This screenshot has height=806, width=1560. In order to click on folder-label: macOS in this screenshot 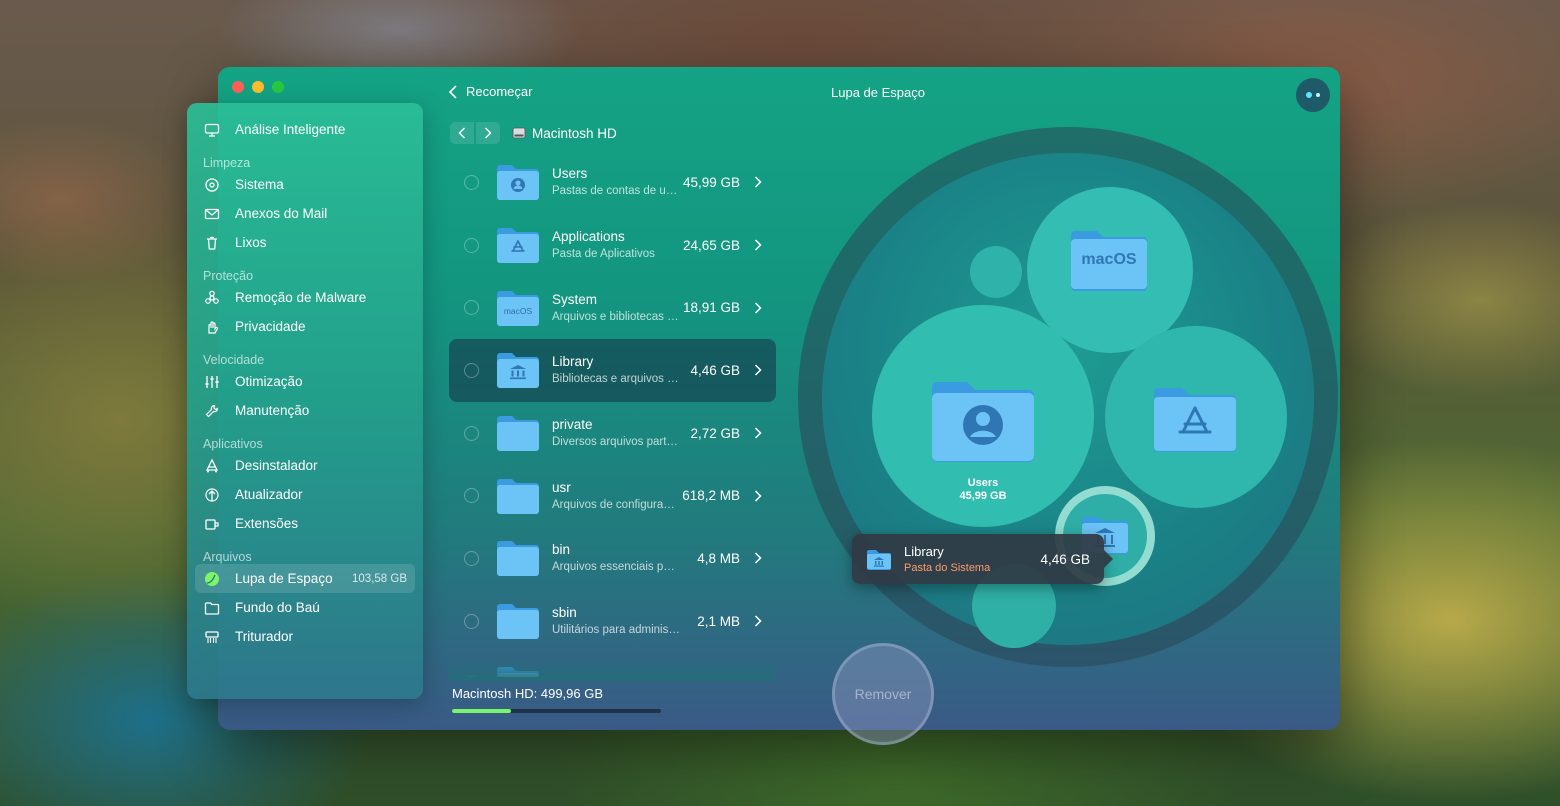, I will do `click(518, 310)`.